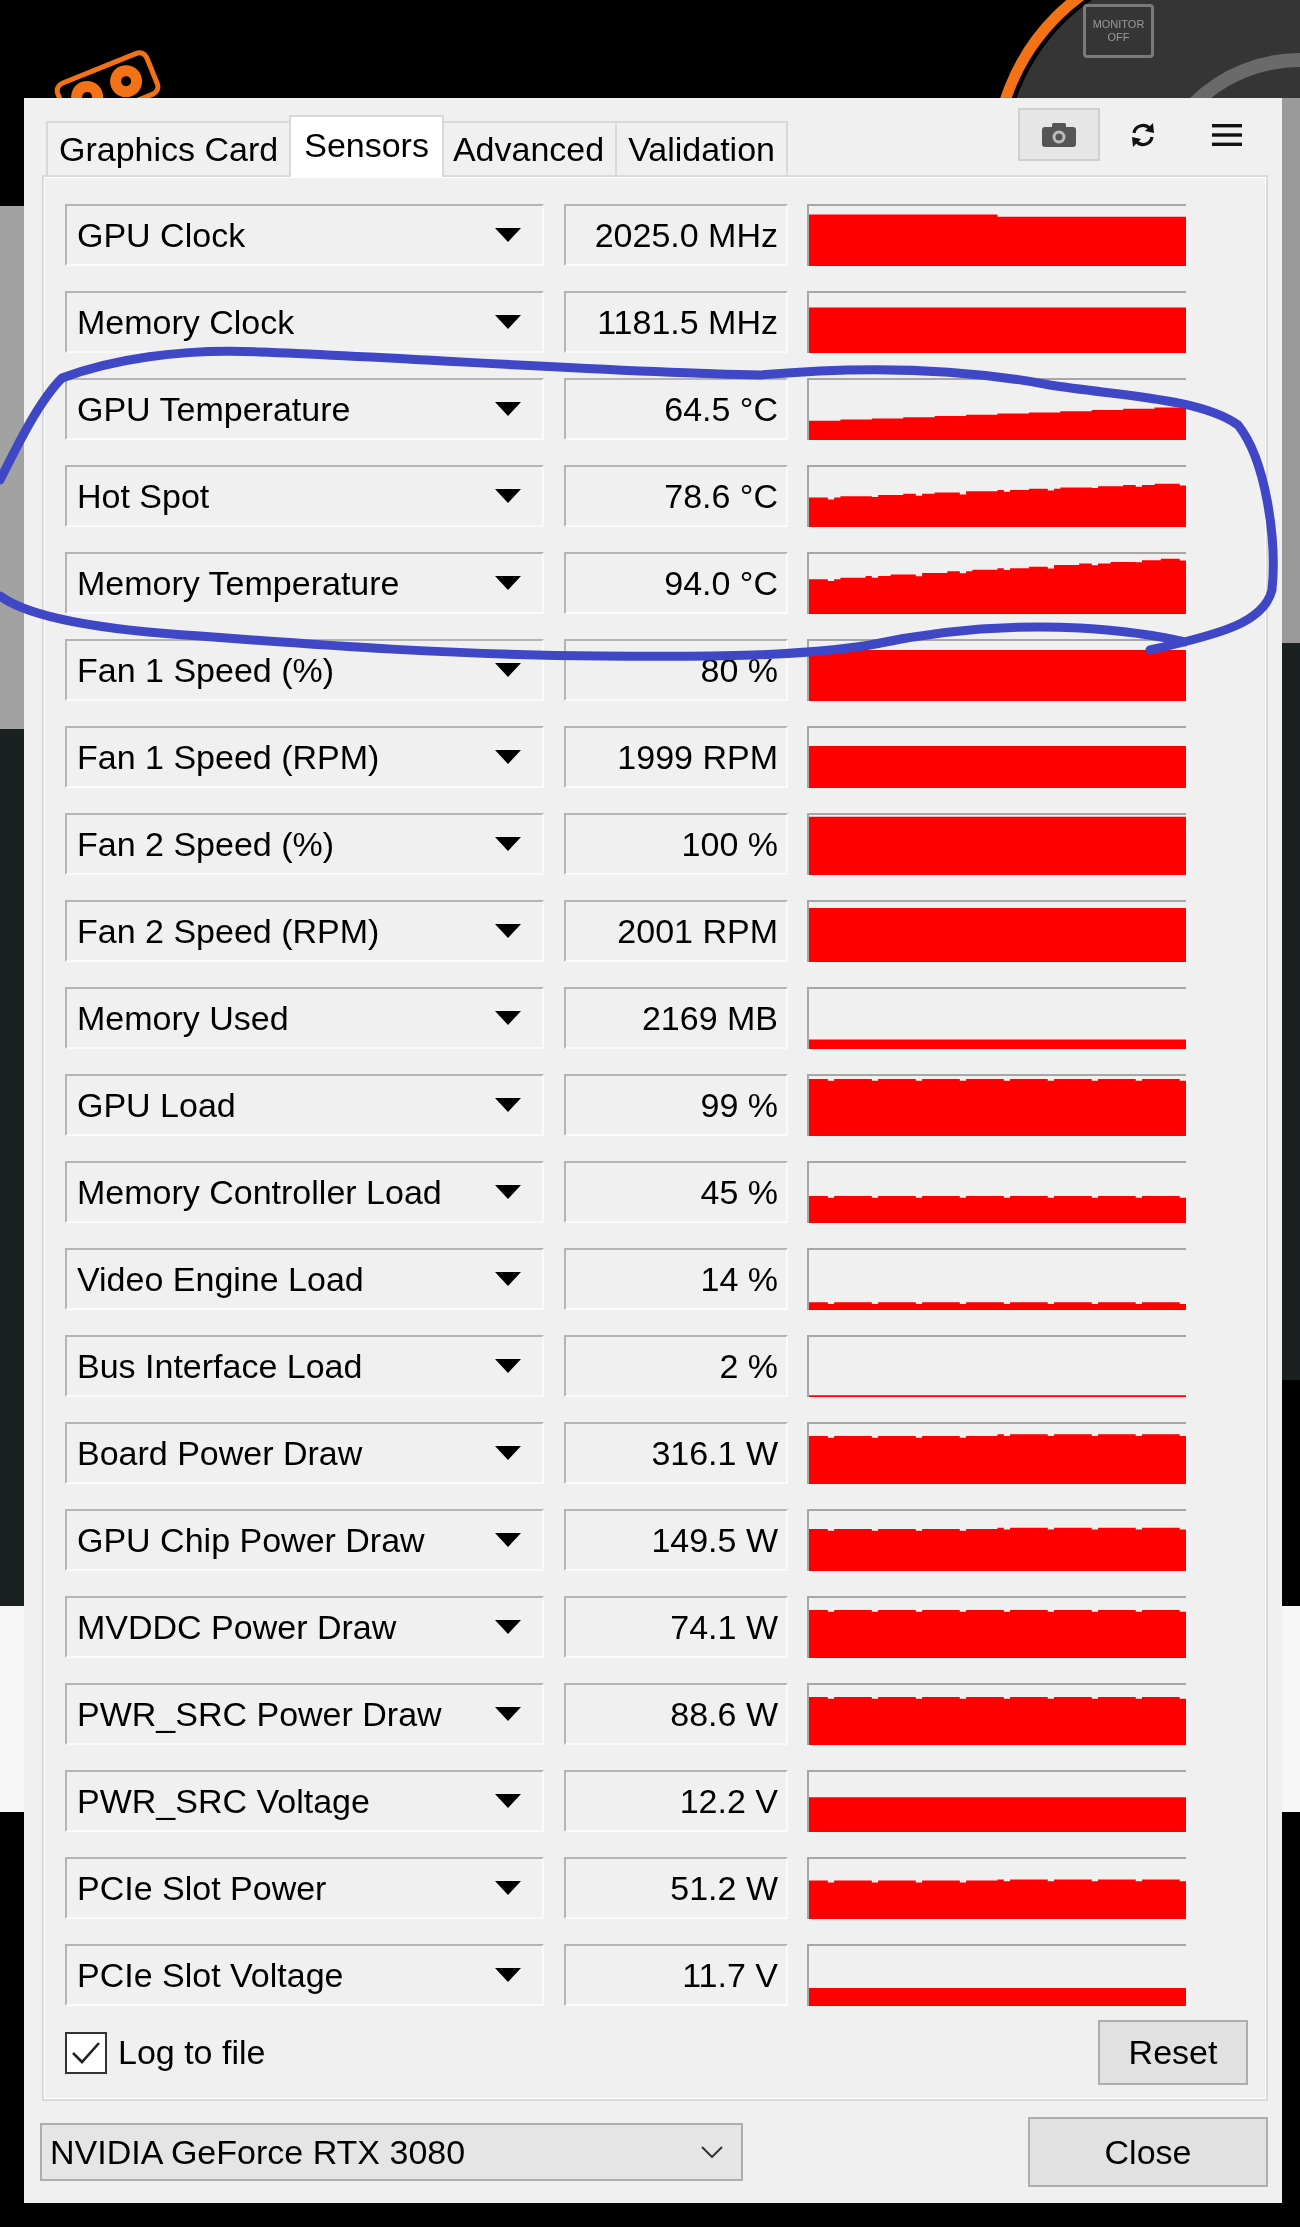 Image resolution: width=1300 pixels, height=2227 pixels. I want to click on checkmark-icon, so click(86, 2052).